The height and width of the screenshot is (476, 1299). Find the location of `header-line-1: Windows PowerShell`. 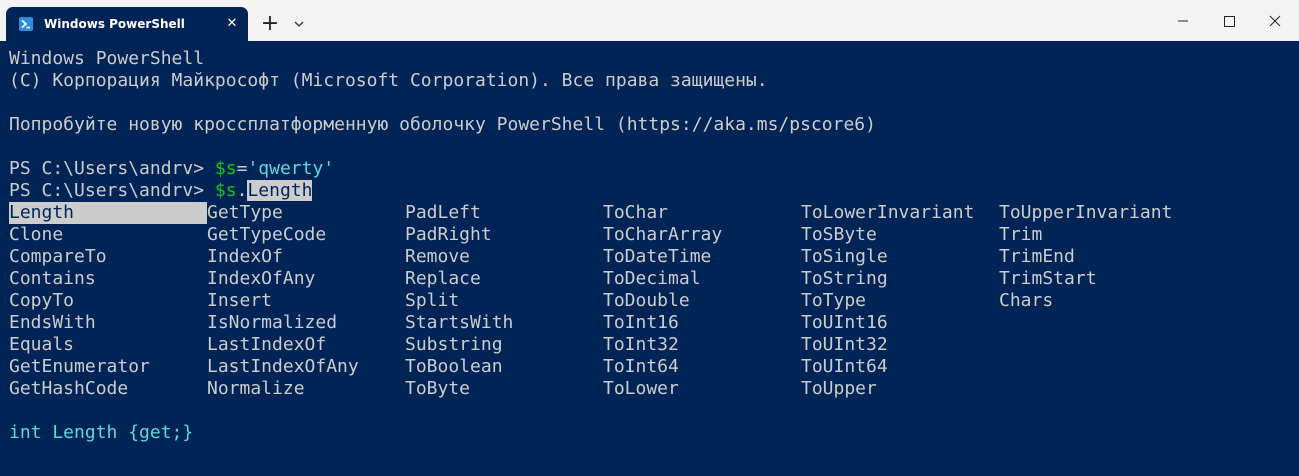

header-line-1: Windows PowerShell is located at coordinates (107, 58).